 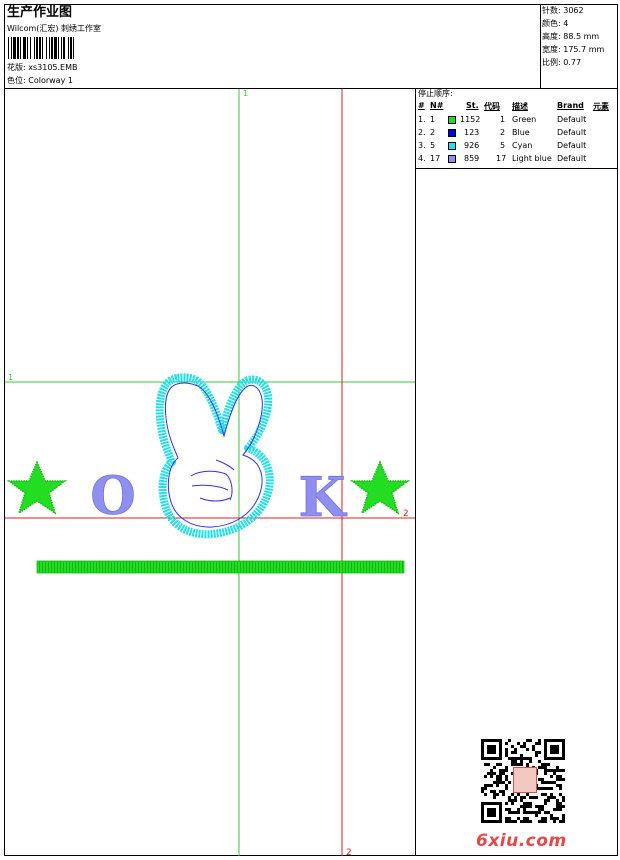 I want to click on table-row: 4. 17 859 17 Light blue Default, so click(x=502, y=158).